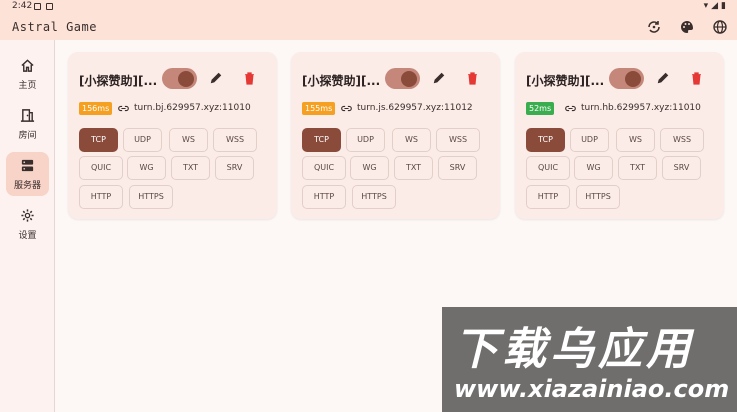 This screenshot has height=412, width=737. I want to click on language-icon, so click(720, 27).